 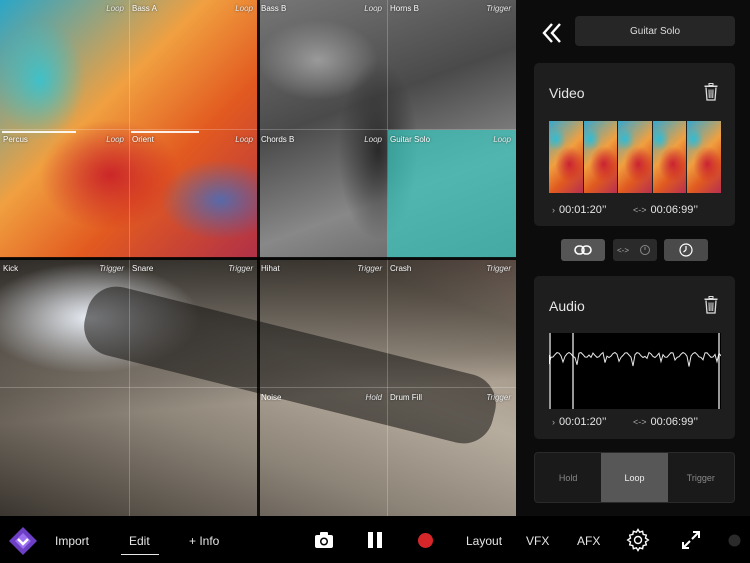 What do you see at coordinates (15, 139) in the screenshot?
I see `pad-name: Percus` at bounding box center [15, 139].